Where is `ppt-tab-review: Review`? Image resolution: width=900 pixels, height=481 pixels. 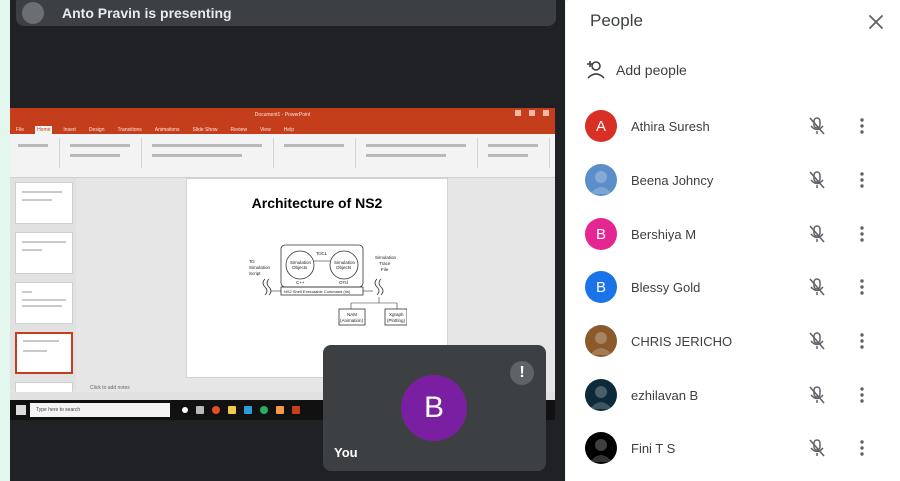 ppt-tab-review: Review is located at coordinates (239, 130).